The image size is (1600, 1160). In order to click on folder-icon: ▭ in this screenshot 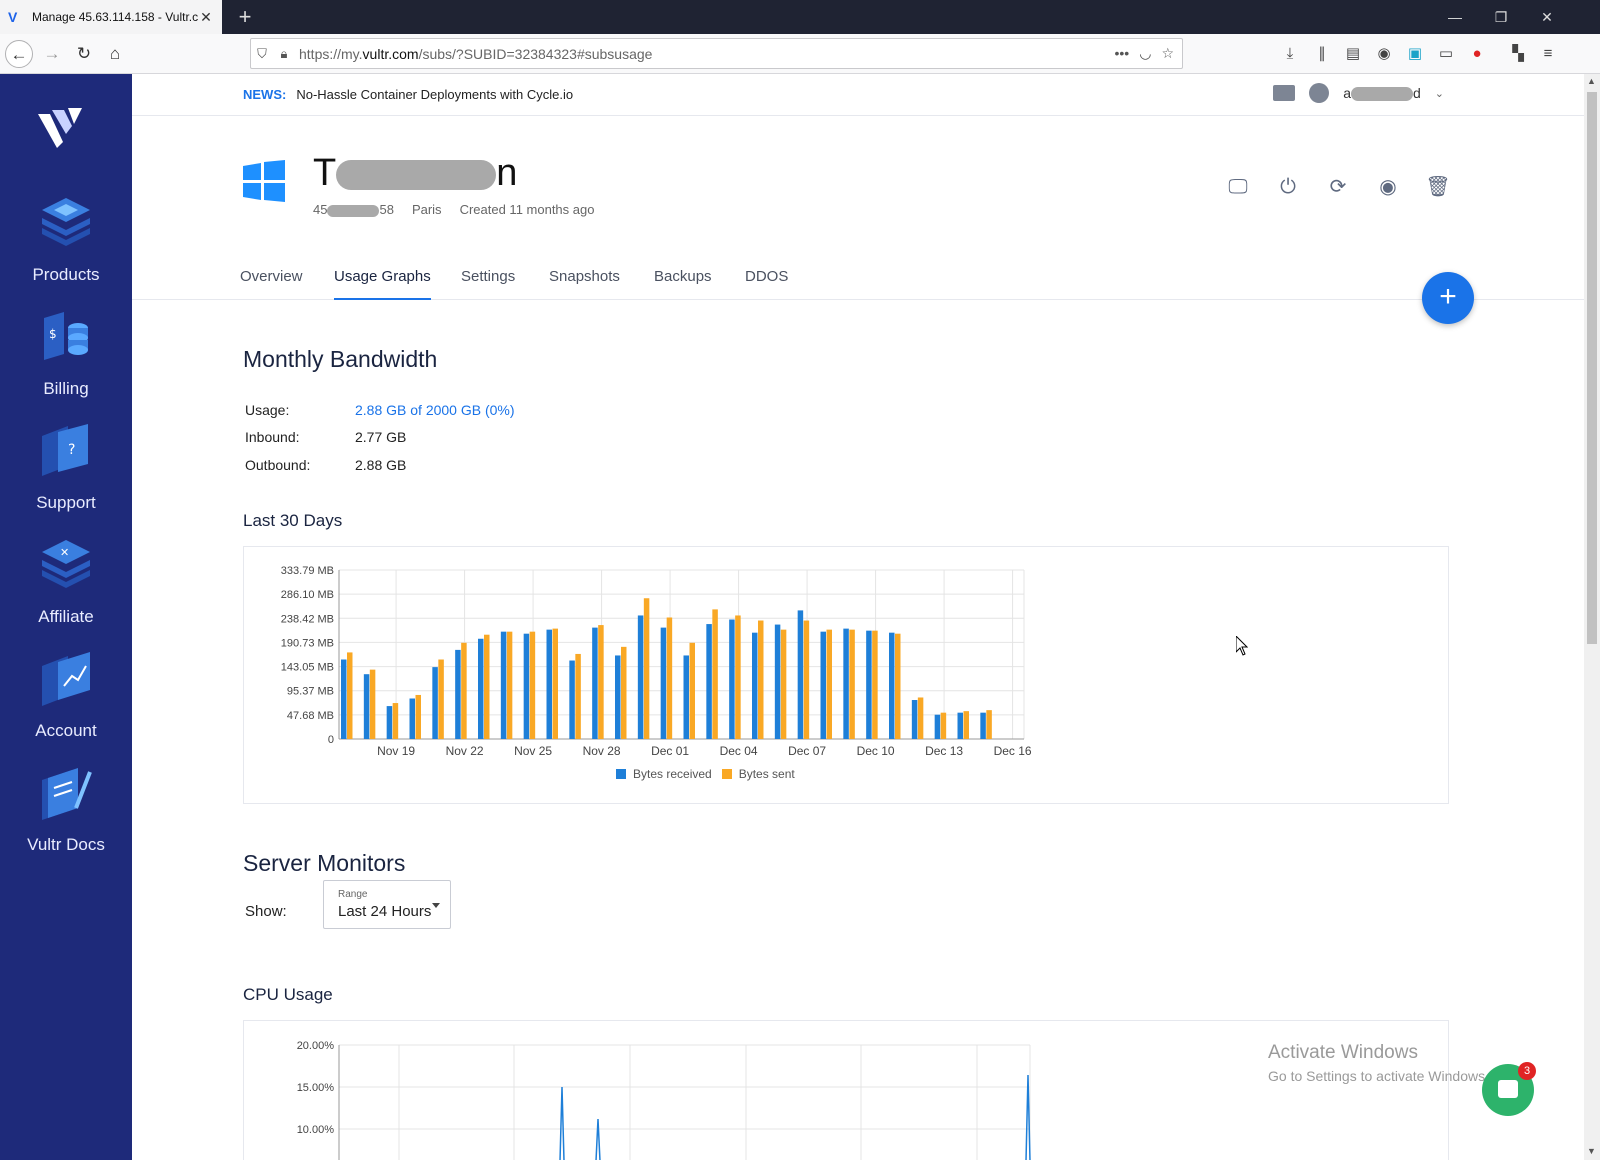, I will do `click(1446, 54)`.